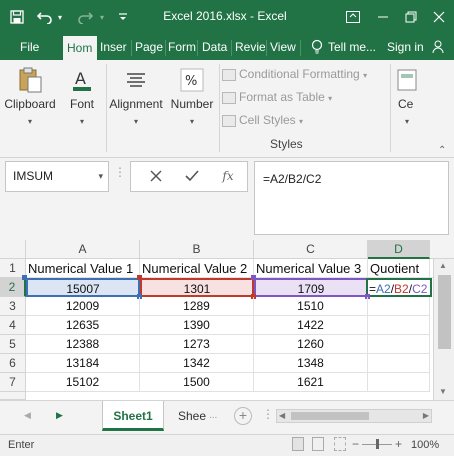 Image resolution: width=454 pixels, height=456 pixels. What do you see at coordinates (411, 17) in the screenshot?
I see `restore-icon` at bounding box center [411, 17].